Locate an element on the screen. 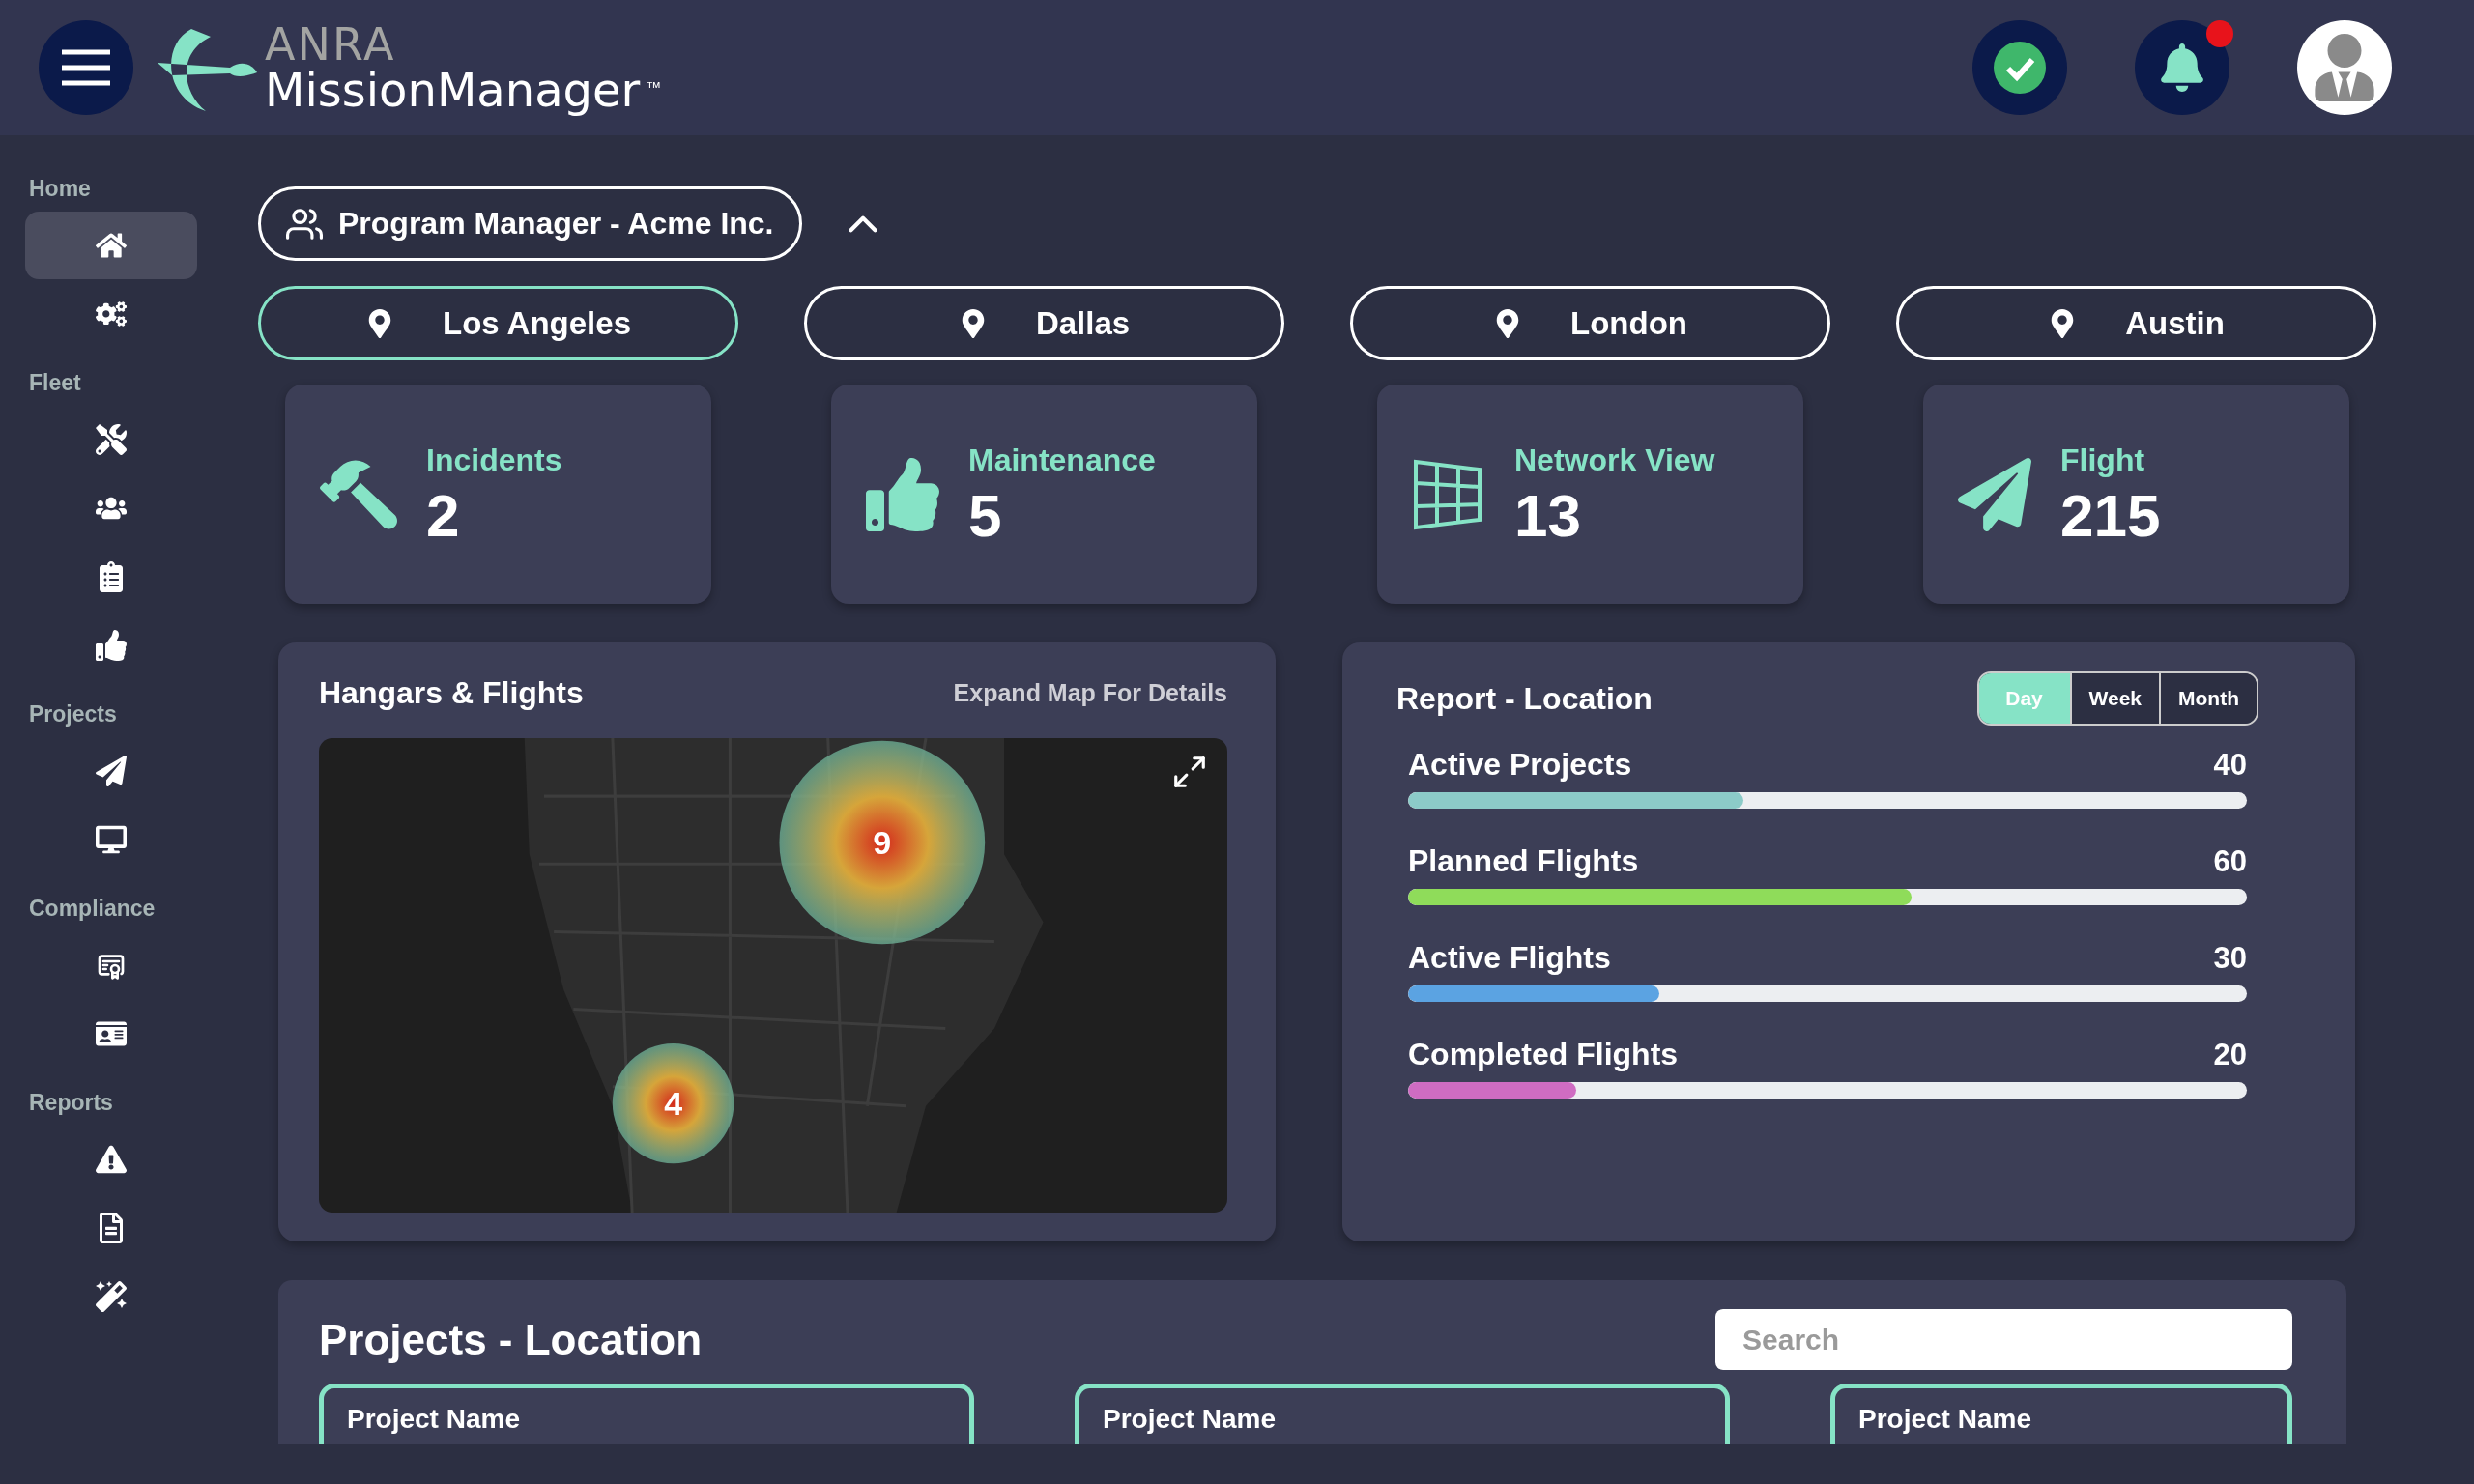 The width and height of the screenshot is (2474, 1484). metric-value: 40 is located at coordinates (2230, 766).